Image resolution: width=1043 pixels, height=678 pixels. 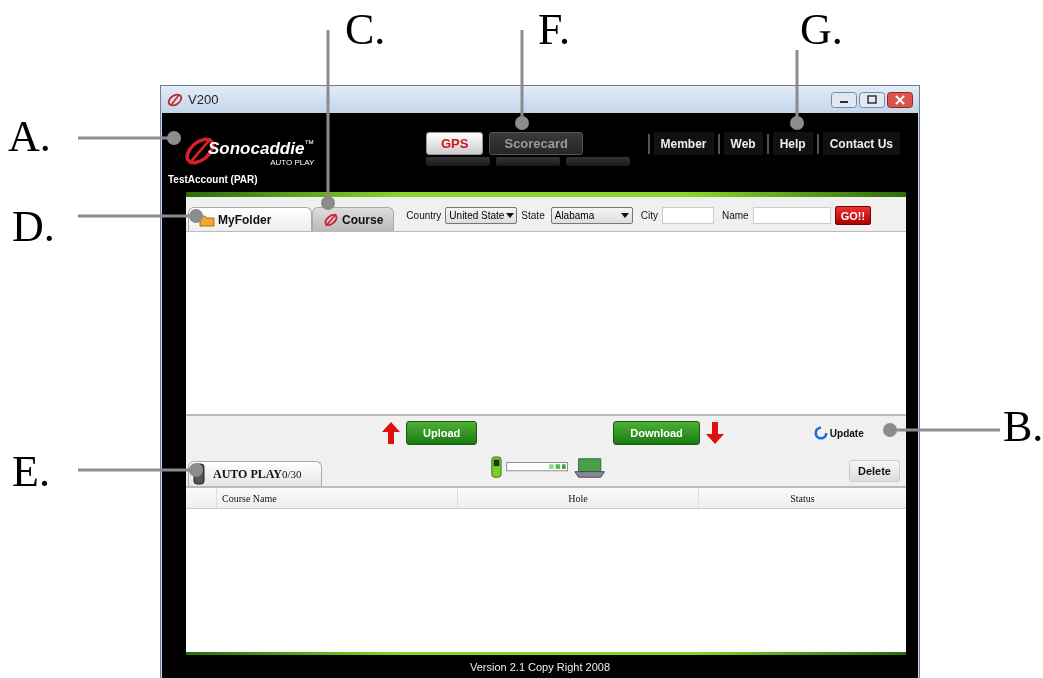 I want to click on column-header: Hole, so click(x=578, y=498).